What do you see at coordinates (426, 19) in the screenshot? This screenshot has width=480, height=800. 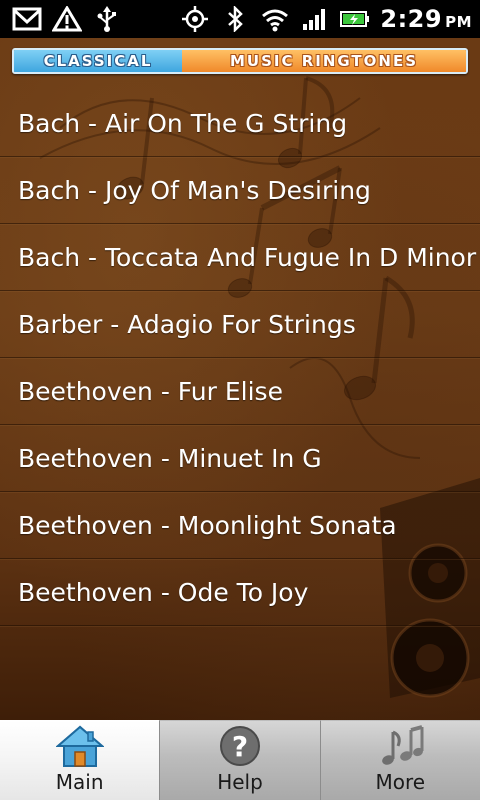 I see `clock: 2:29 PM` at bounding box center [426, 19].